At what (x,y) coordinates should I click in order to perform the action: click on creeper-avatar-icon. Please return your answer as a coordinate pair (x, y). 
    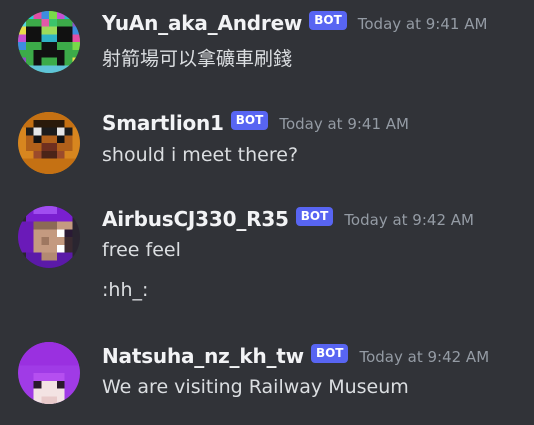
    Looking at the image, I should click on (49, 42).